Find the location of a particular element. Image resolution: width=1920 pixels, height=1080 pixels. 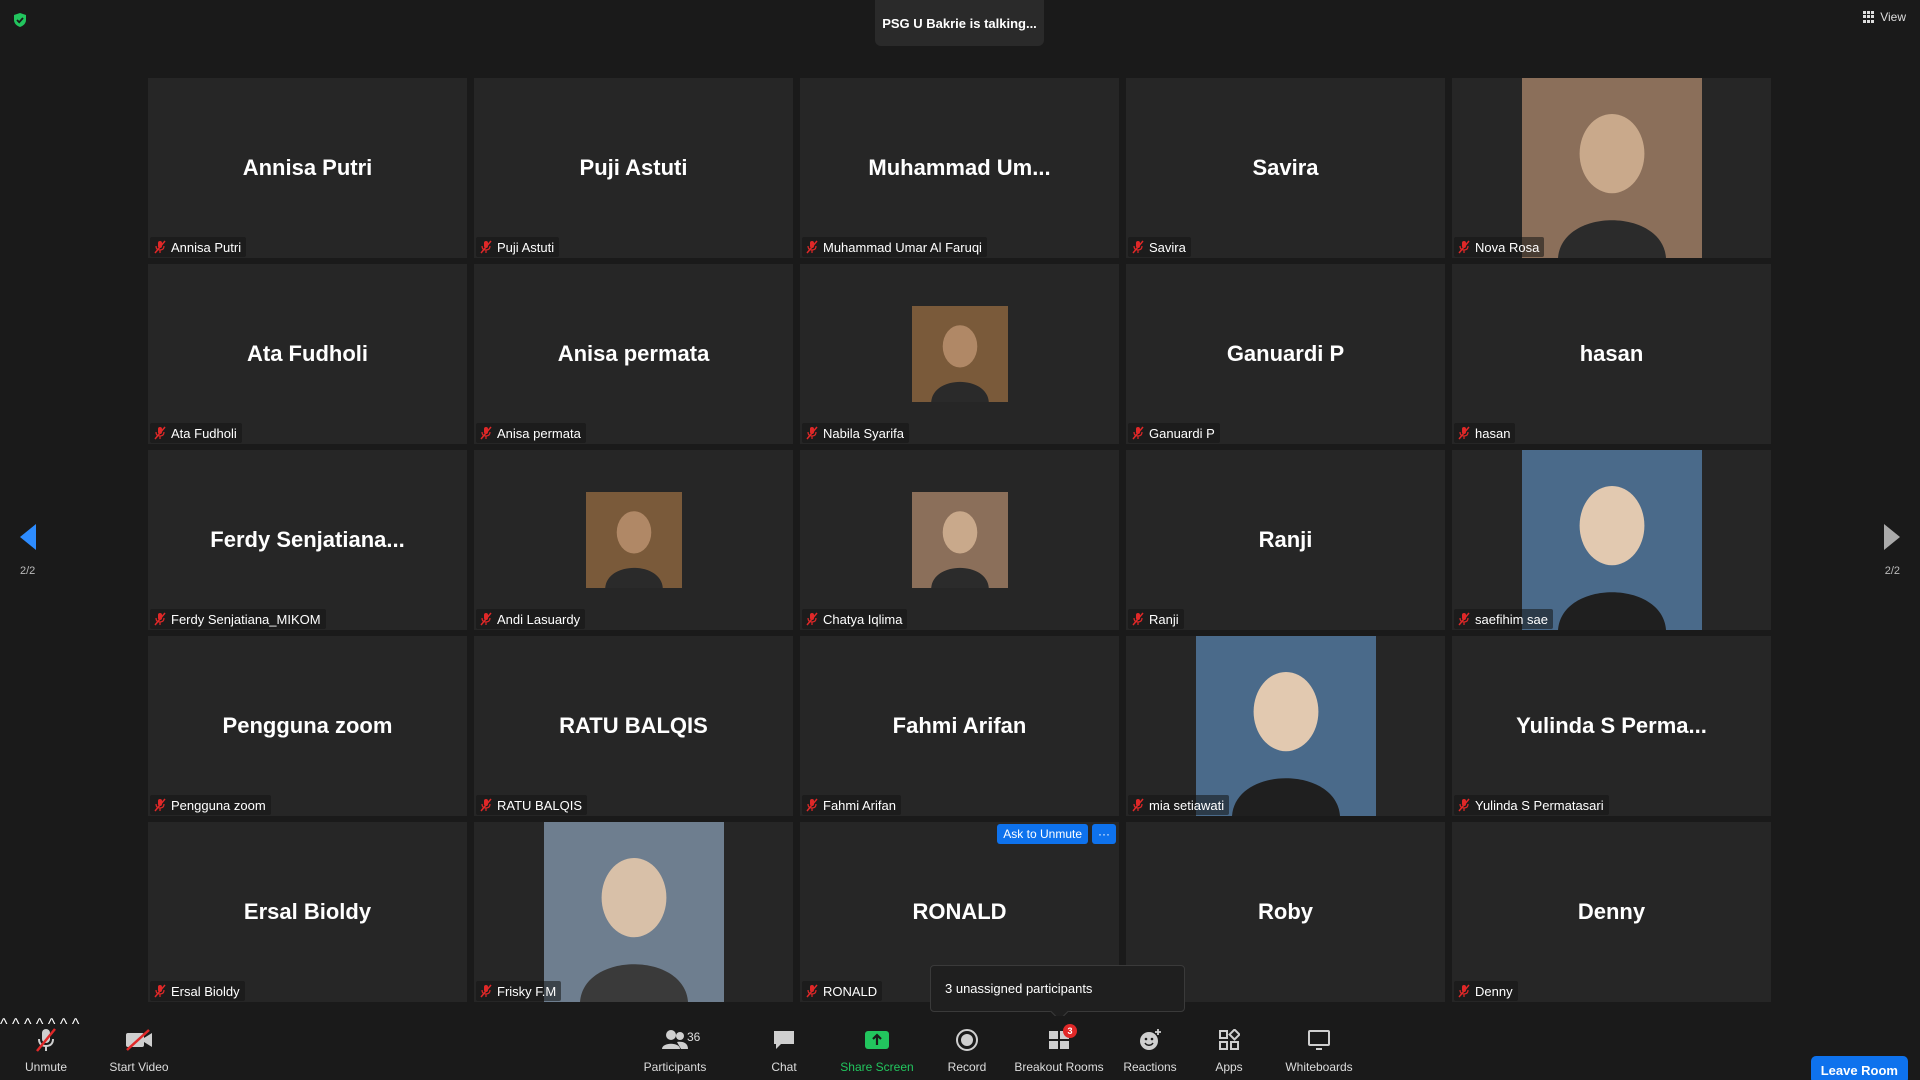

participant-name: Denny is located at coordinates (1494, 991).